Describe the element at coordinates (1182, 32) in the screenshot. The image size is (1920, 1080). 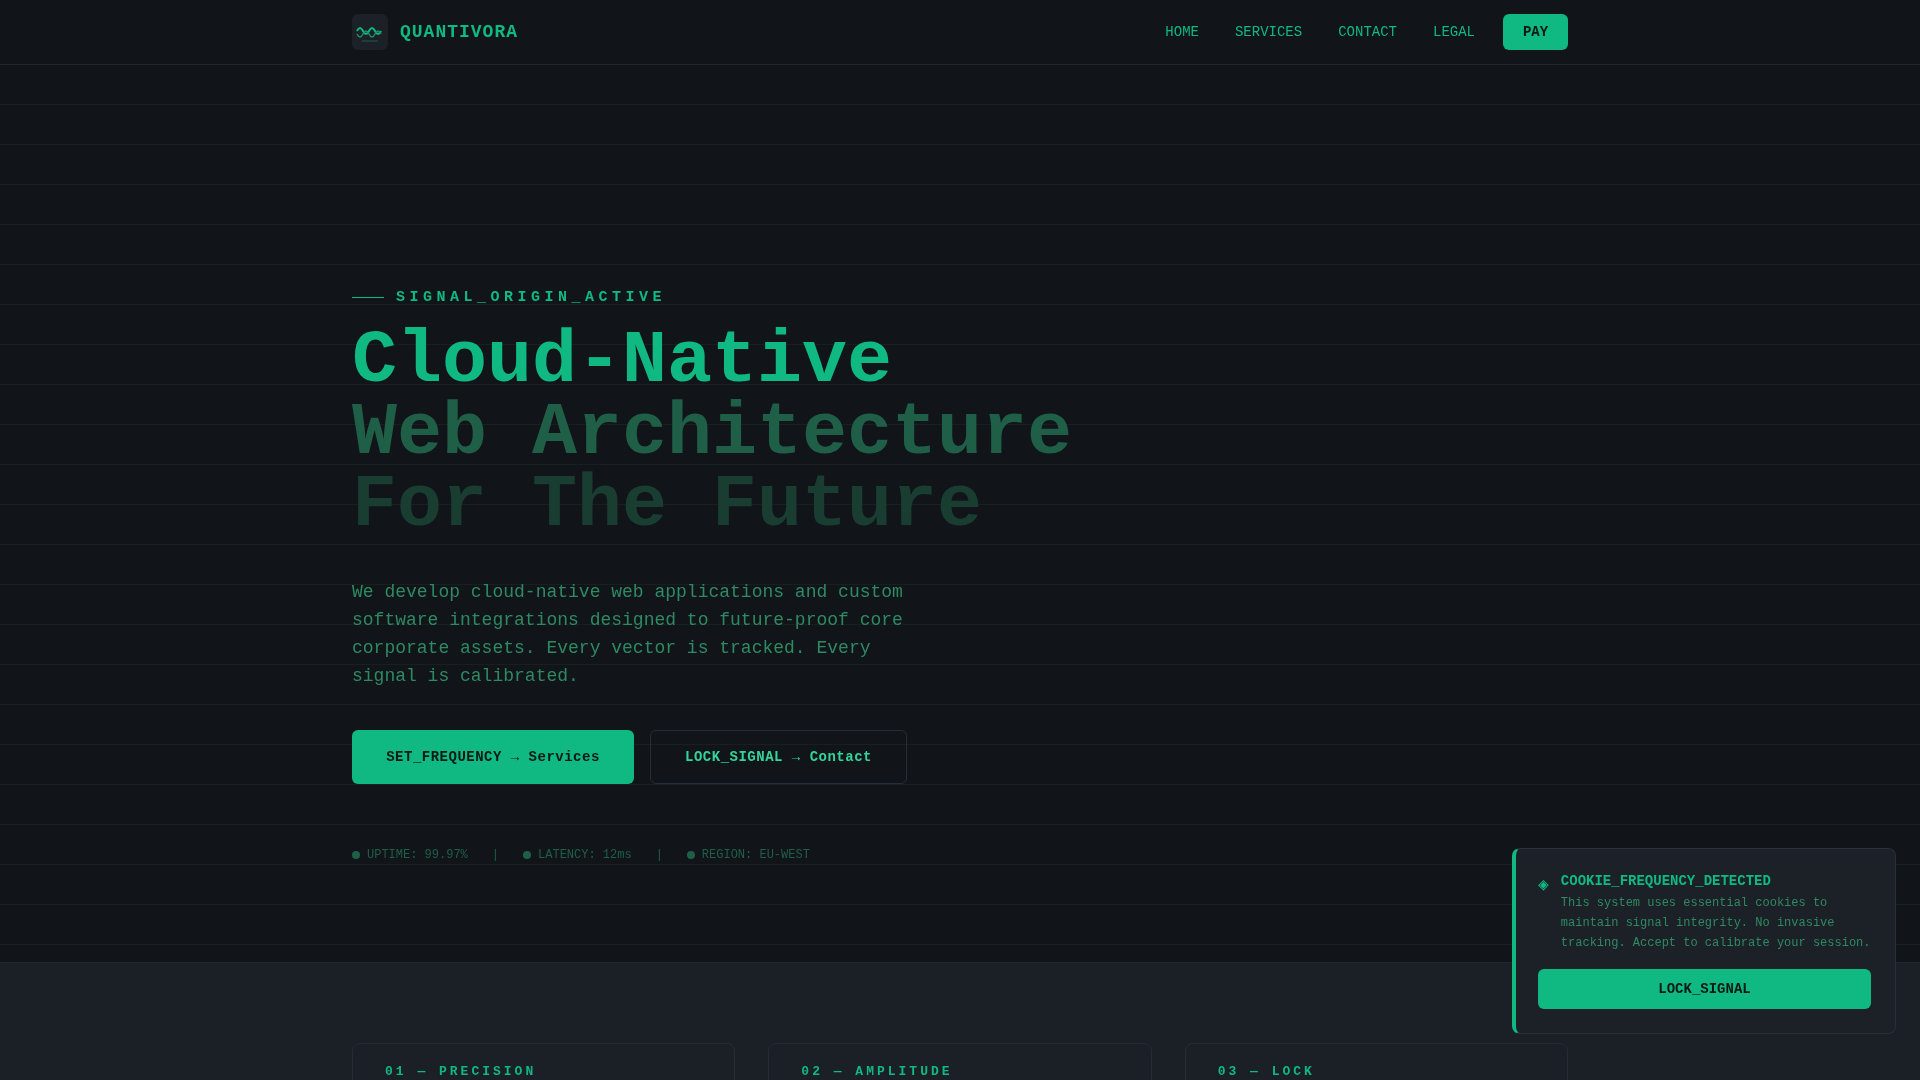
I see `nav-link: HOME` at that location.